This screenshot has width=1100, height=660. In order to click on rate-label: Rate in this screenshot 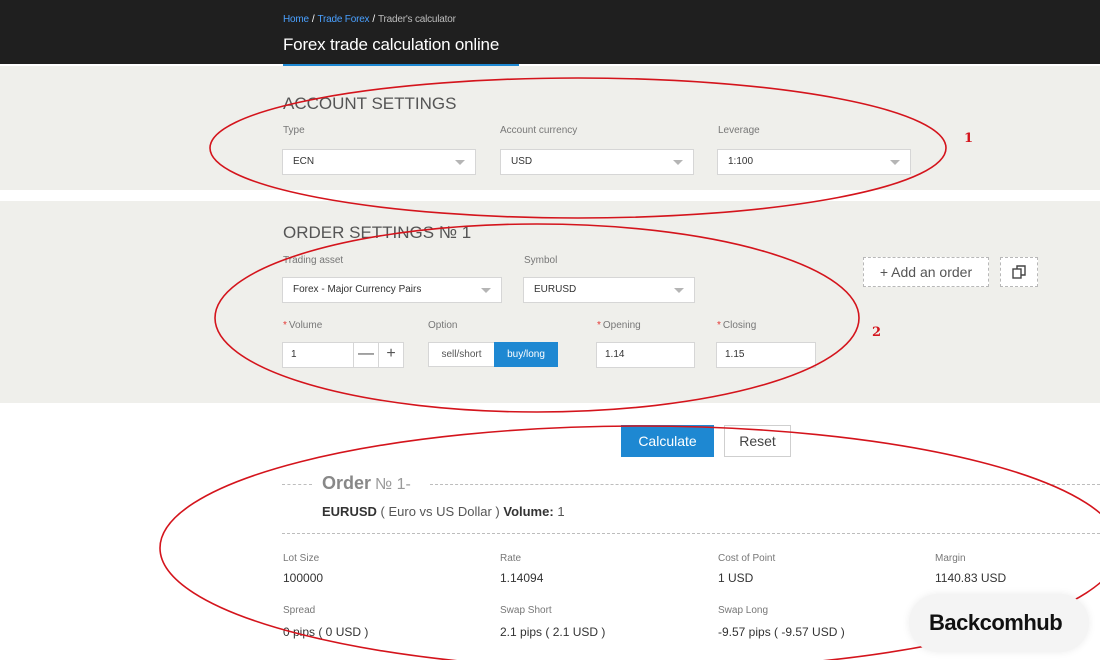, I will do `click(511, 558)`.